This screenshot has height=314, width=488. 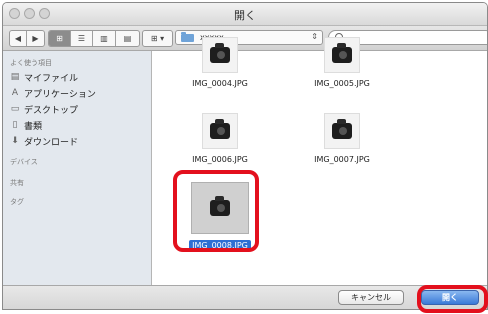 I want to click on open-button: 開く, so click(x=450, y=297).